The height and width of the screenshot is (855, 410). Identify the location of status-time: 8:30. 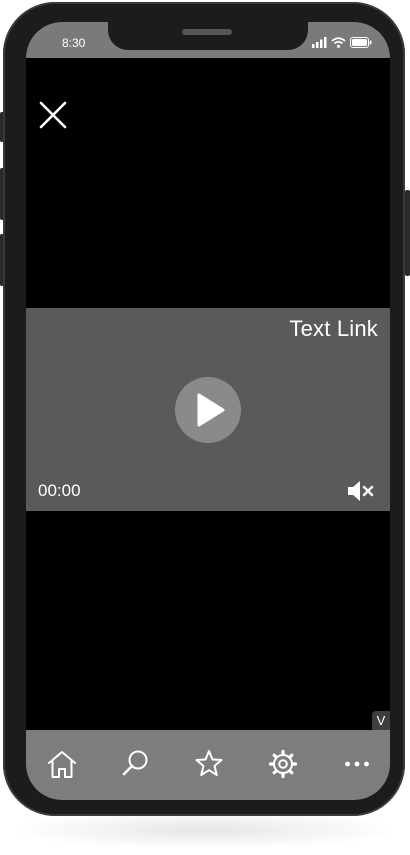
(74, 43).